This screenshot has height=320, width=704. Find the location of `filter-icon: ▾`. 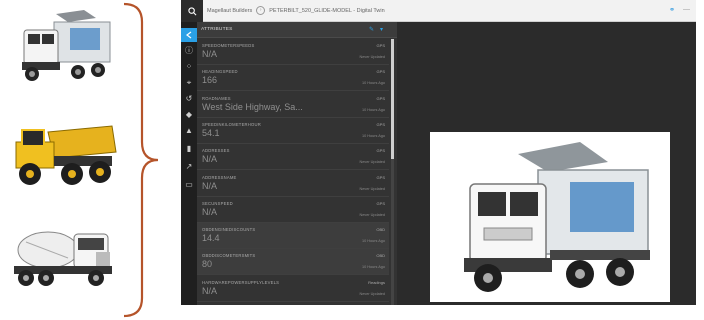

filter-icon: ▾ is located at coordinates (381, 29).